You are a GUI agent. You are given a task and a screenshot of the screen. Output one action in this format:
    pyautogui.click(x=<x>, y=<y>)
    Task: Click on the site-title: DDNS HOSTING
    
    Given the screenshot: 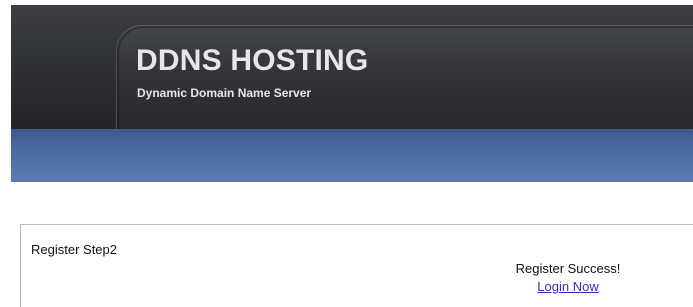 What is the action you would take?
    pyautogui.click(x=252, y=60)
    